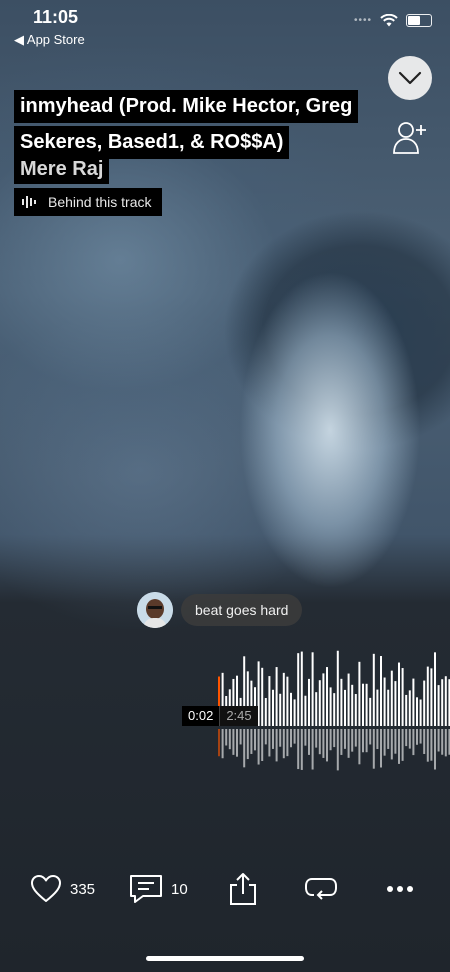  I want to click on add-user-icon, so click(409, 138).